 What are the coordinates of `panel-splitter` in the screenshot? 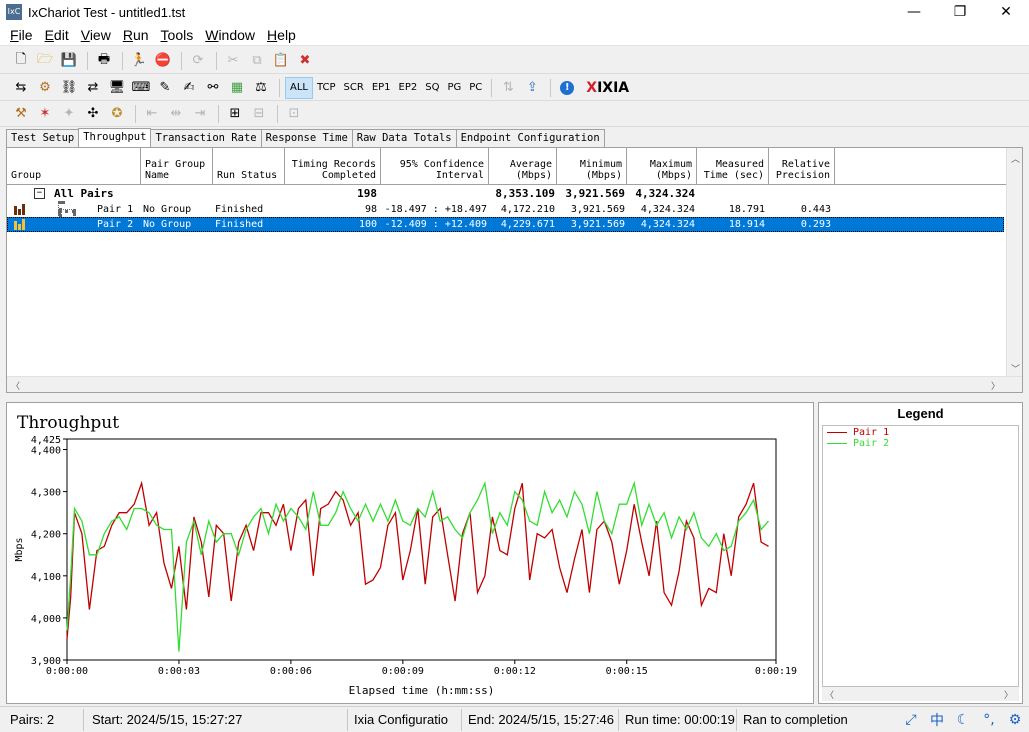 It's located at (514, 398).